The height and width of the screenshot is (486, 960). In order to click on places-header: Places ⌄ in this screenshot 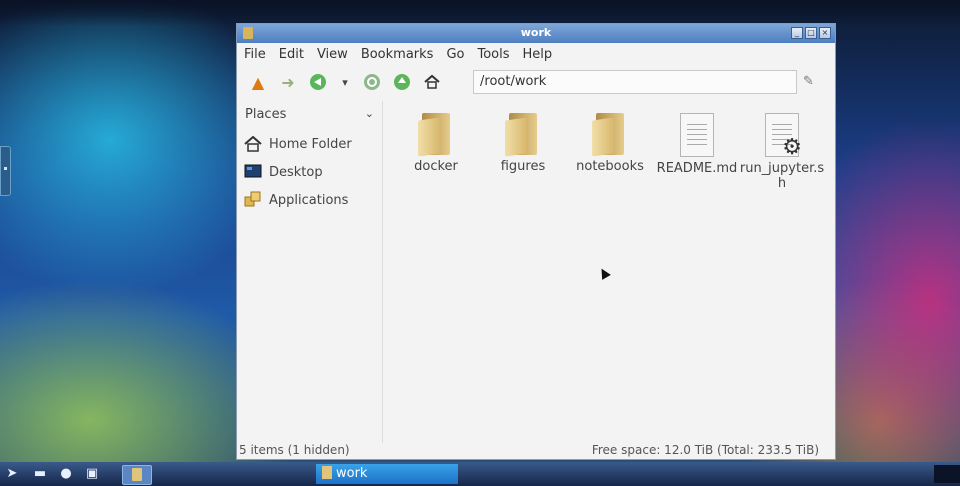, I will do `click(309, 111)`.